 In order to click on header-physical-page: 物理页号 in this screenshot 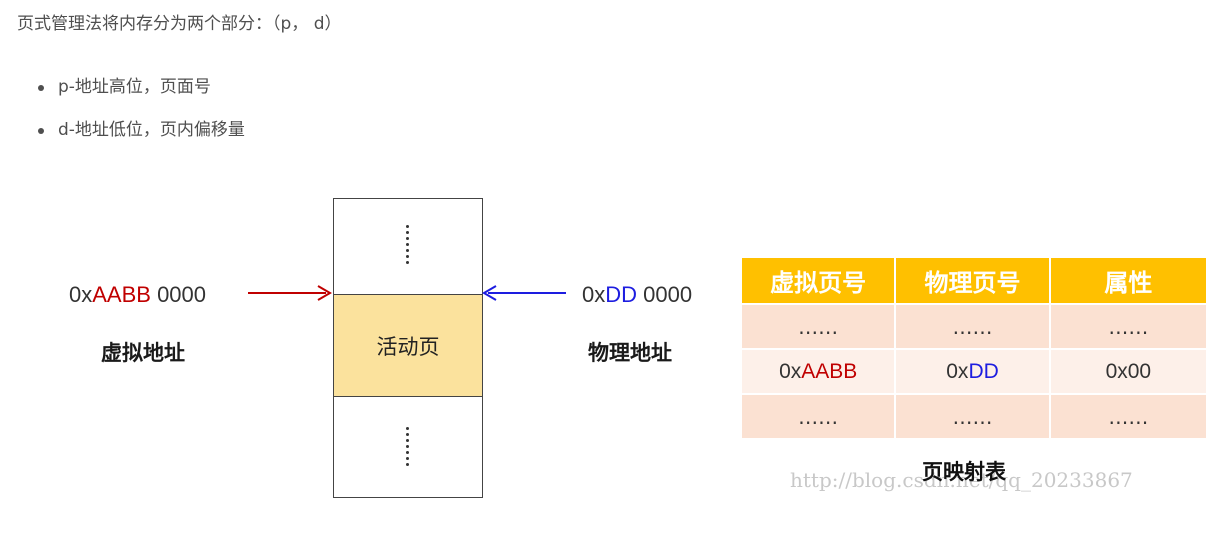, I will do `click(972, 280)`.